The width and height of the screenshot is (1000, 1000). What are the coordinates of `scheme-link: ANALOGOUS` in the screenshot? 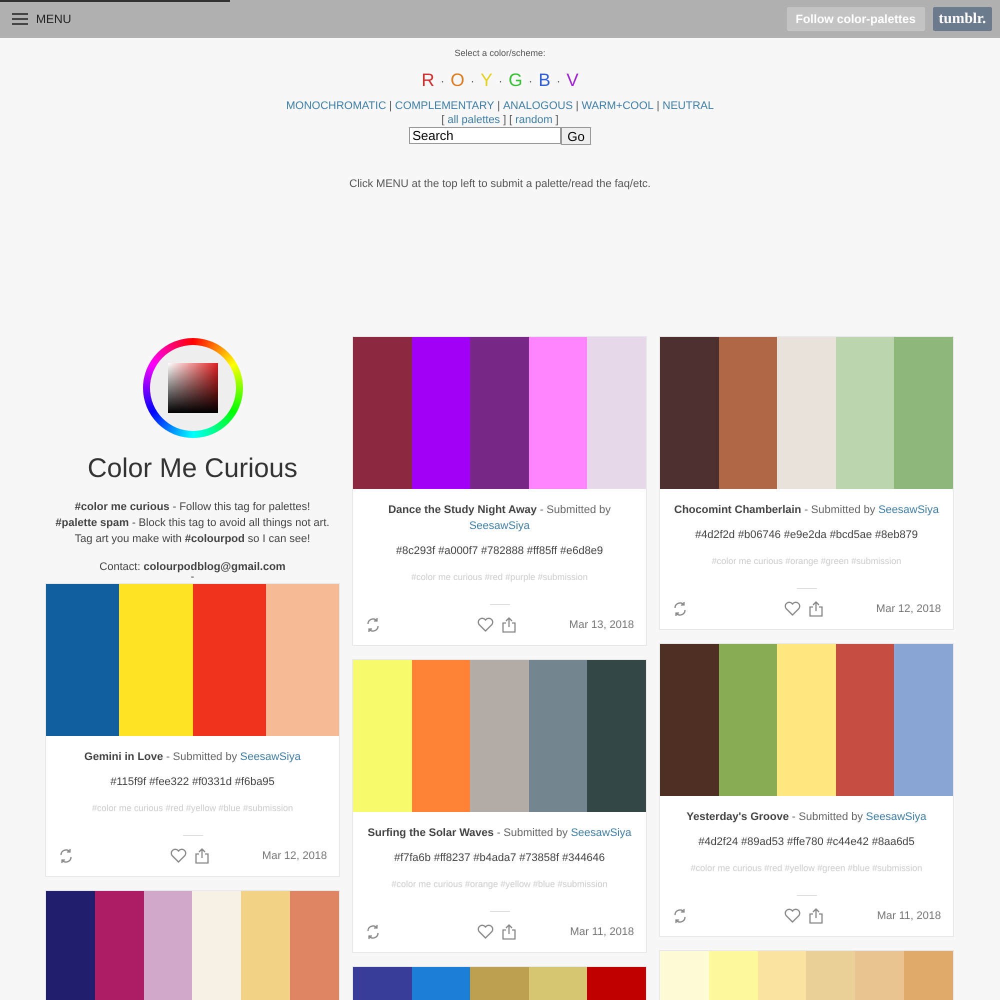 It's located at (538, 106).